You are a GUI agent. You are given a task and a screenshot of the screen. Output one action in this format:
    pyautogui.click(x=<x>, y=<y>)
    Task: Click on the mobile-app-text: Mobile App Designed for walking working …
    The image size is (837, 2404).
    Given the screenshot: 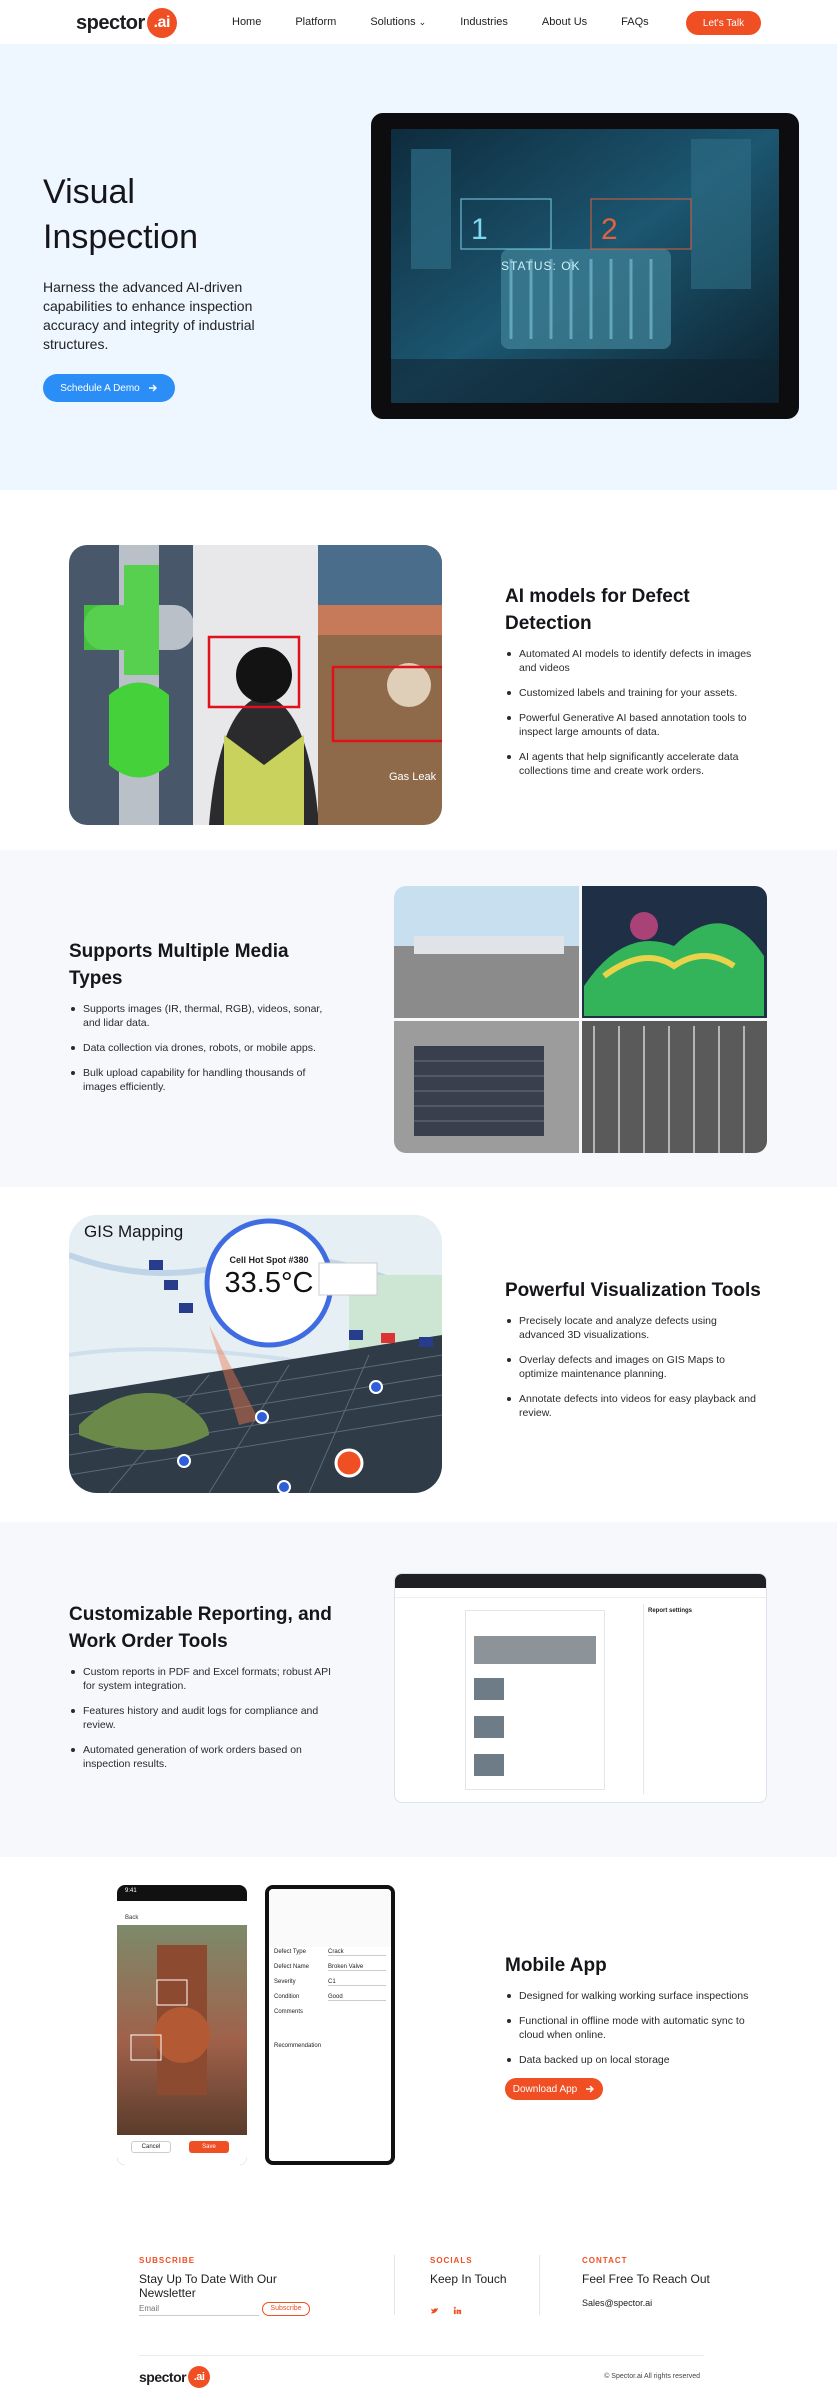 What is the action you would take?
    pyautogui.click(x=635, y=2026)
    